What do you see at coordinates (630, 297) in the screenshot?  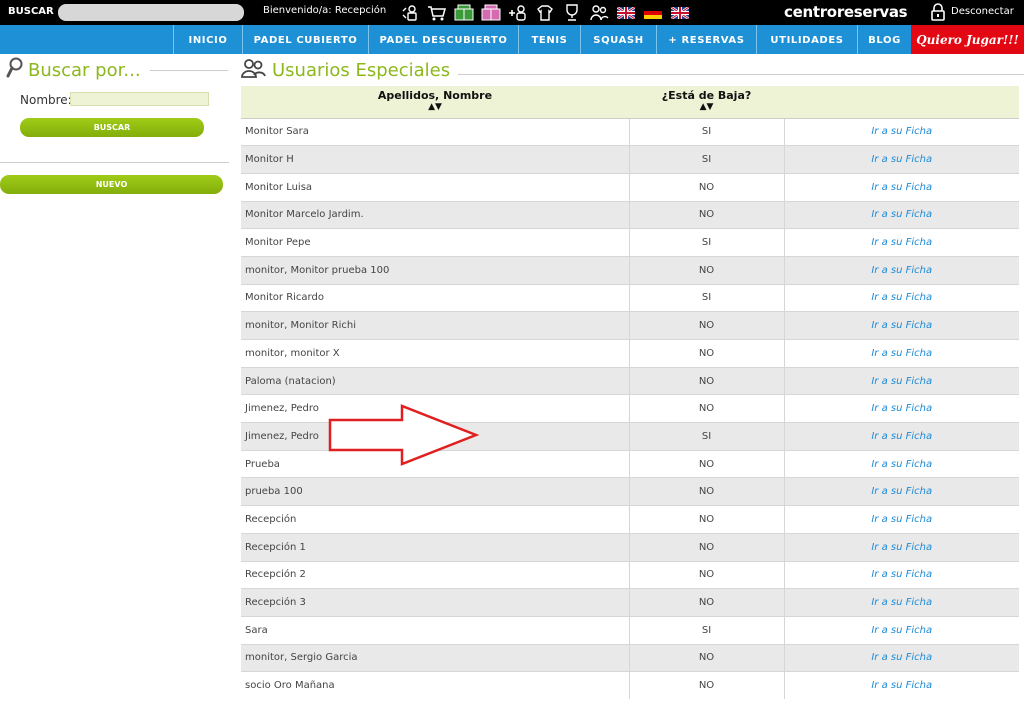 I see `table-row: Monitor Ricardo SI Ir a su Ficha` at bounding box center [630, 297].